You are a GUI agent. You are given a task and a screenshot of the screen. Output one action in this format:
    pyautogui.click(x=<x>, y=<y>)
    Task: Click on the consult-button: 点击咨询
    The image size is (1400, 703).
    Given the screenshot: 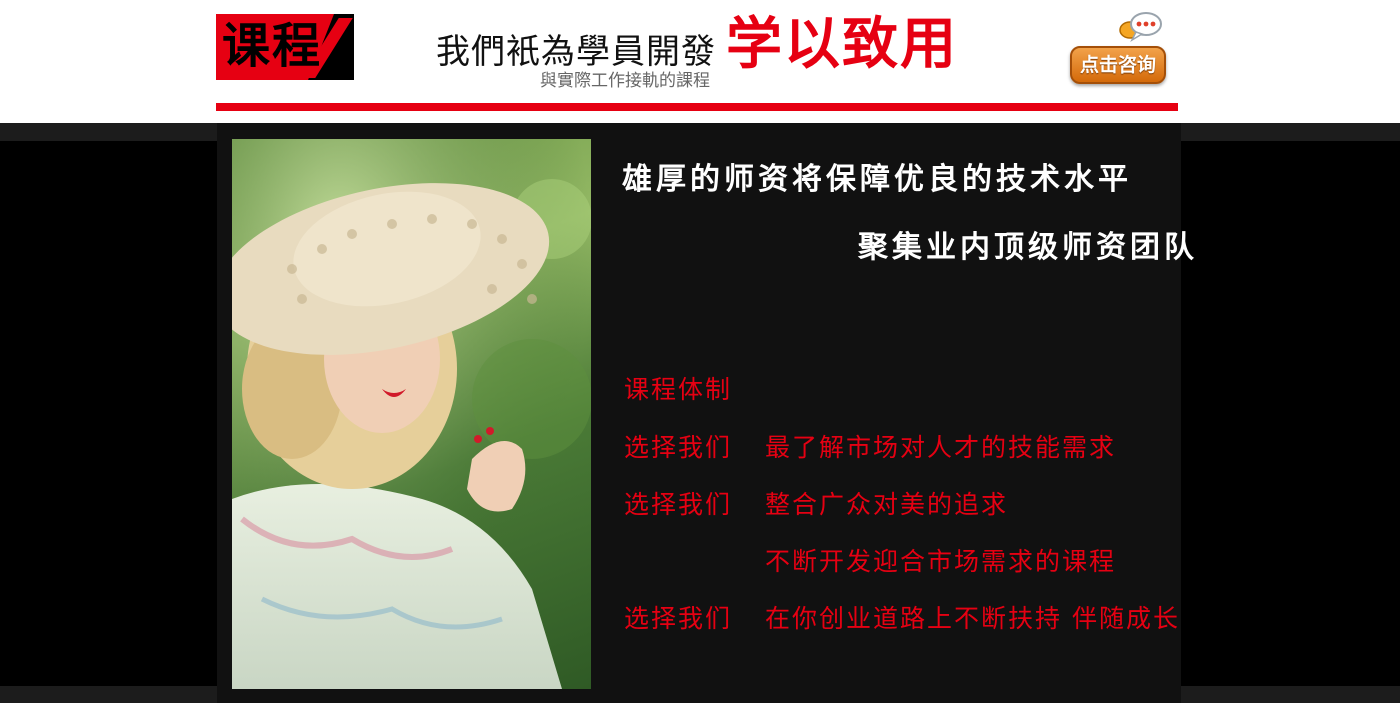 What is the action you would take?
    pyautogui.click(x=1118, y=65)
    